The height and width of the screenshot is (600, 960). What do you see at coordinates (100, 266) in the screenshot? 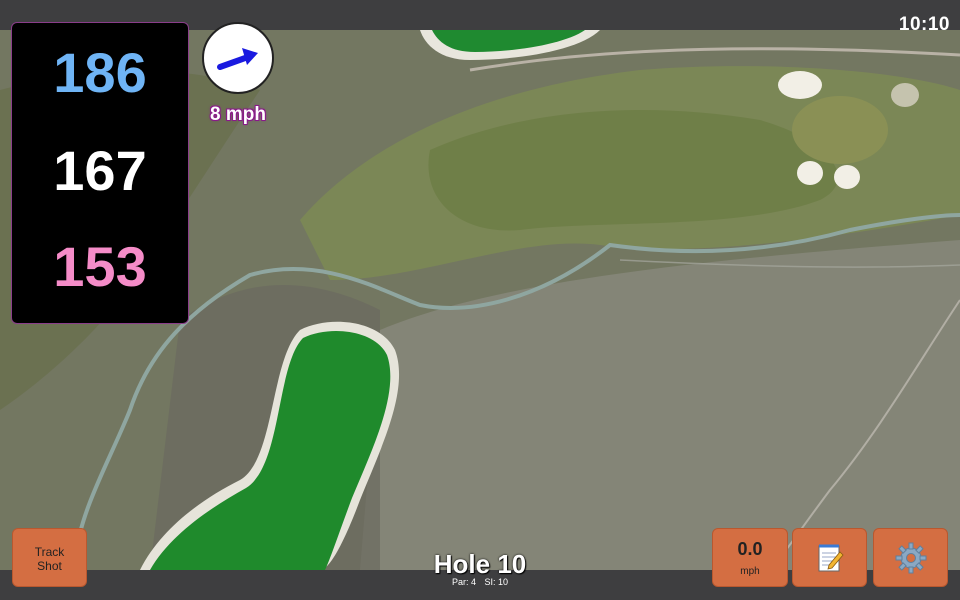
I see `front-distance: 153` at bounding box center [100, 266].